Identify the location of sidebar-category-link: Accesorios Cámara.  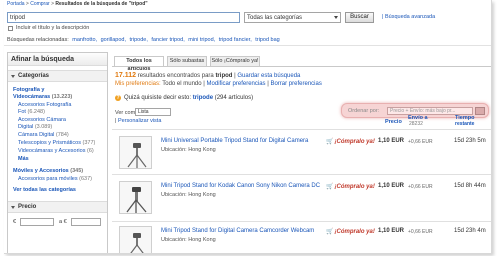
(42, 120).